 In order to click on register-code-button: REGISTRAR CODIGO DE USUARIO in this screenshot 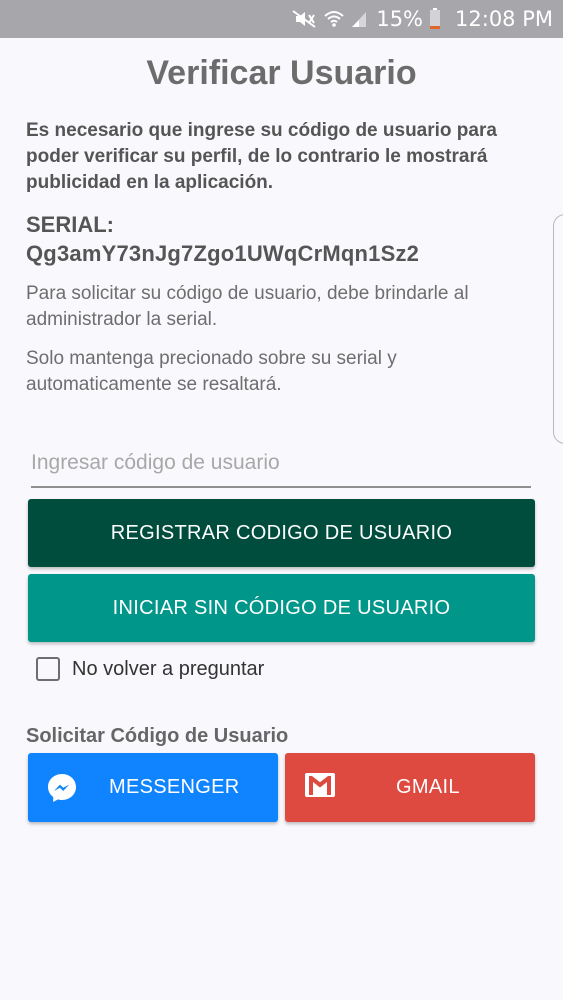, I will do `click(281, 533)`.